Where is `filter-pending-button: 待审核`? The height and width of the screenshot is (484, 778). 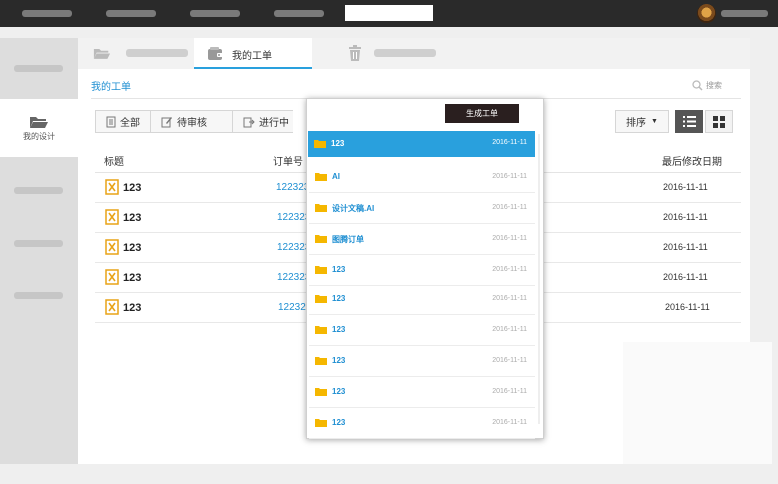
filter-pending-button: 待审核 is located at coordinates (191, 121).